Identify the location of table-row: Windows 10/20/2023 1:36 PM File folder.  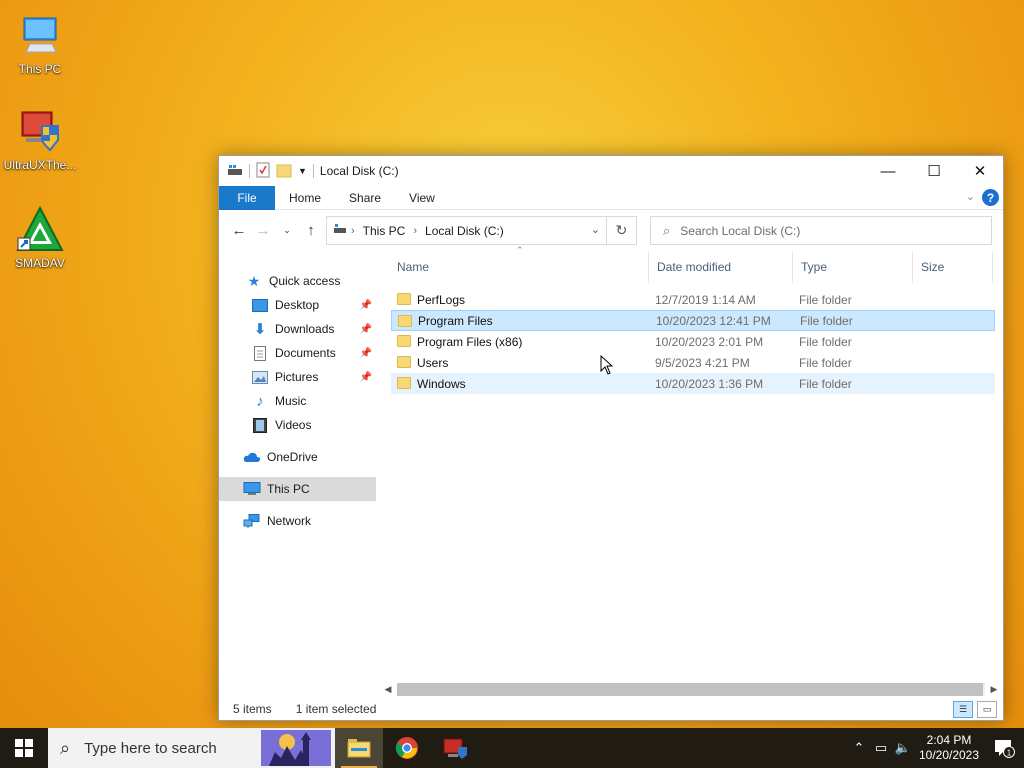
(693, 383).